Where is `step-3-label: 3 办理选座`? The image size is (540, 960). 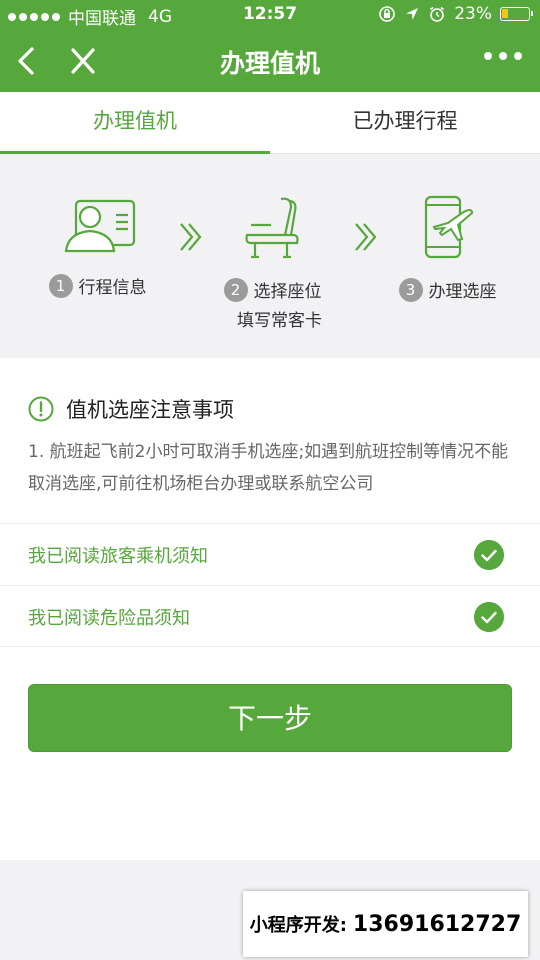 step-3-label: 3 办理选座 is located at coordinates (447, 289).